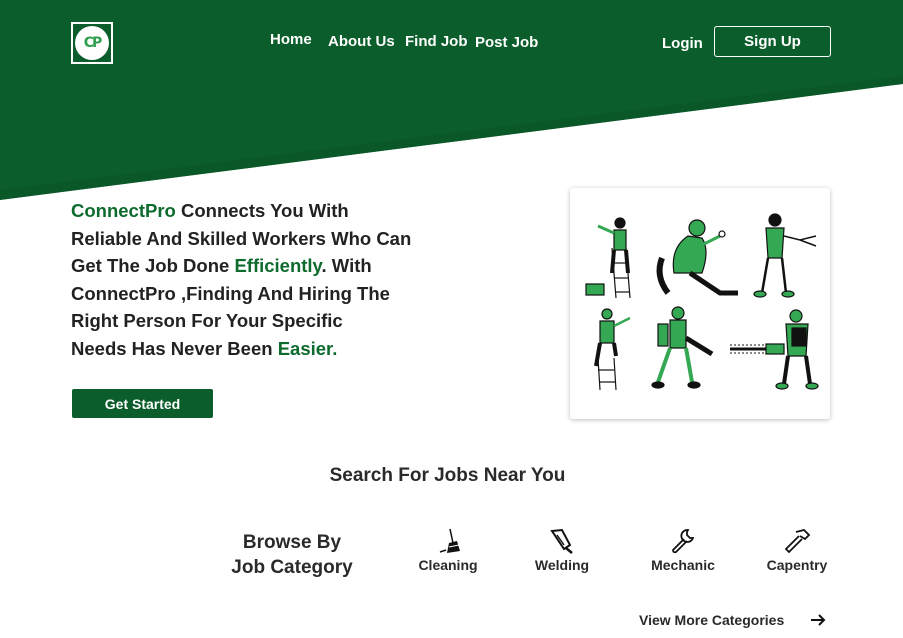 The height and width of the screenshot is (638, 903). Describe the element at coordinates (562, 565) in the screenshot. I see `category-label: Welding` at that location.